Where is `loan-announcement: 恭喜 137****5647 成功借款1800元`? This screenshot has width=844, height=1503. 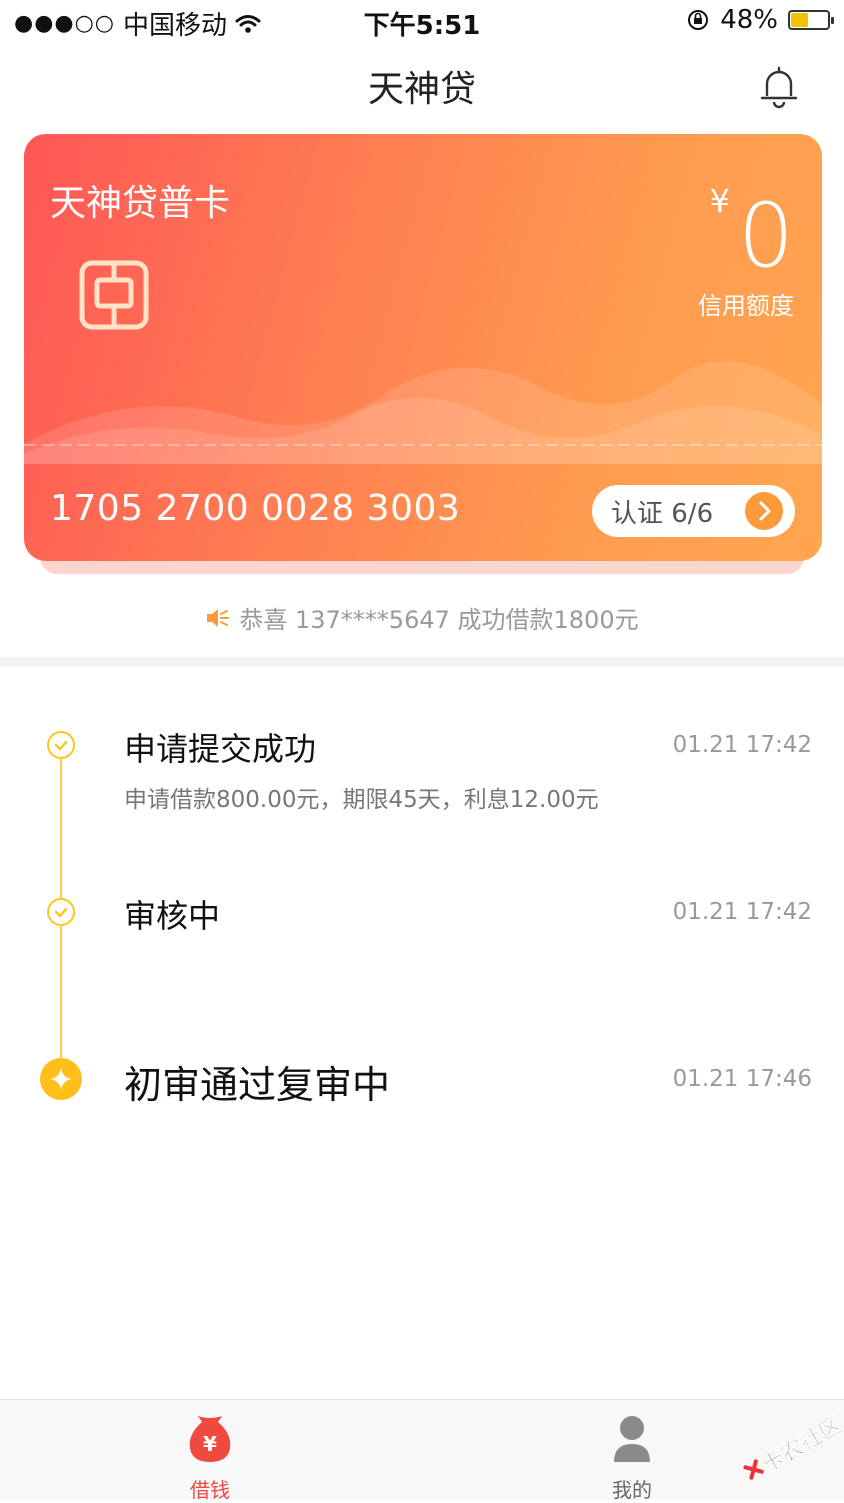
loan-announcement: 恭喜 137****5647 成功借款1800元 is located at coordinates (422, 617).